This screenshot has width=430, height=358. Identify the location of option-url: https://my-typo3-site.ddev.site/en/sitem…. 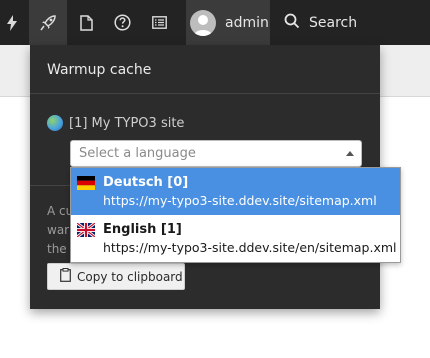
(250, 247).